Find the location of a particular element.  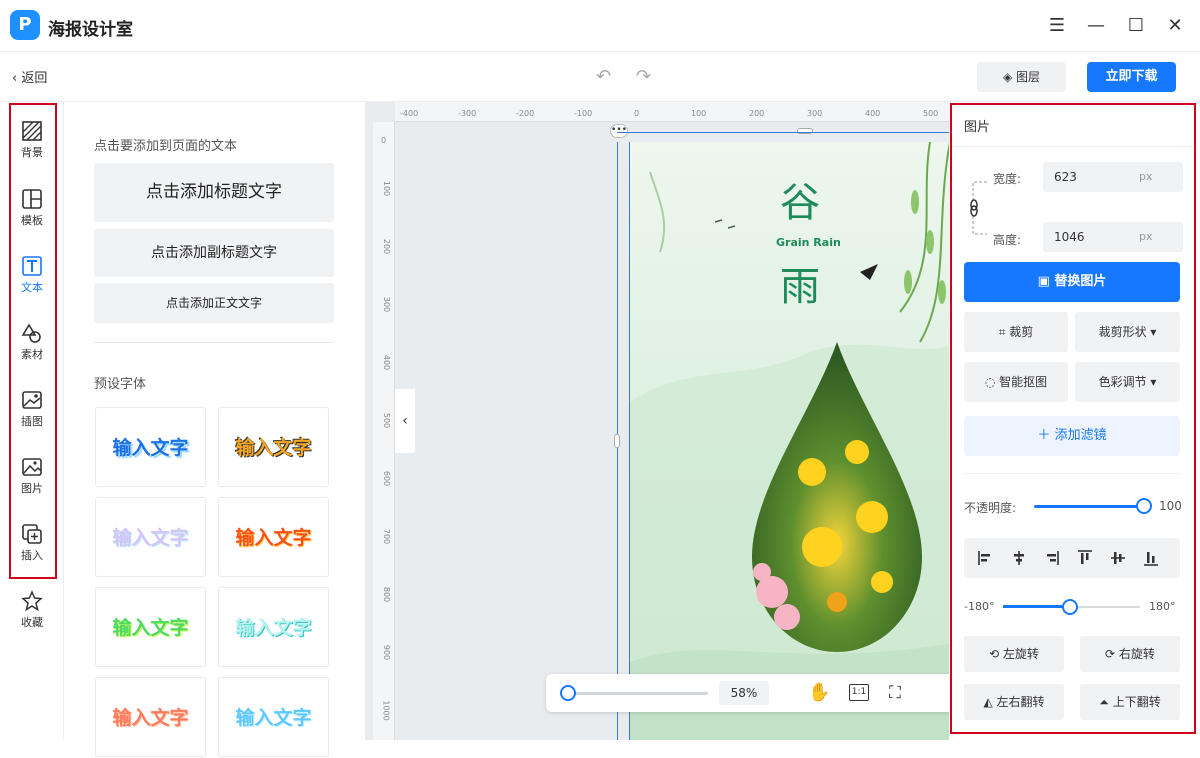

rail-item-insert: 插入 is located at coordinates (32, 553).